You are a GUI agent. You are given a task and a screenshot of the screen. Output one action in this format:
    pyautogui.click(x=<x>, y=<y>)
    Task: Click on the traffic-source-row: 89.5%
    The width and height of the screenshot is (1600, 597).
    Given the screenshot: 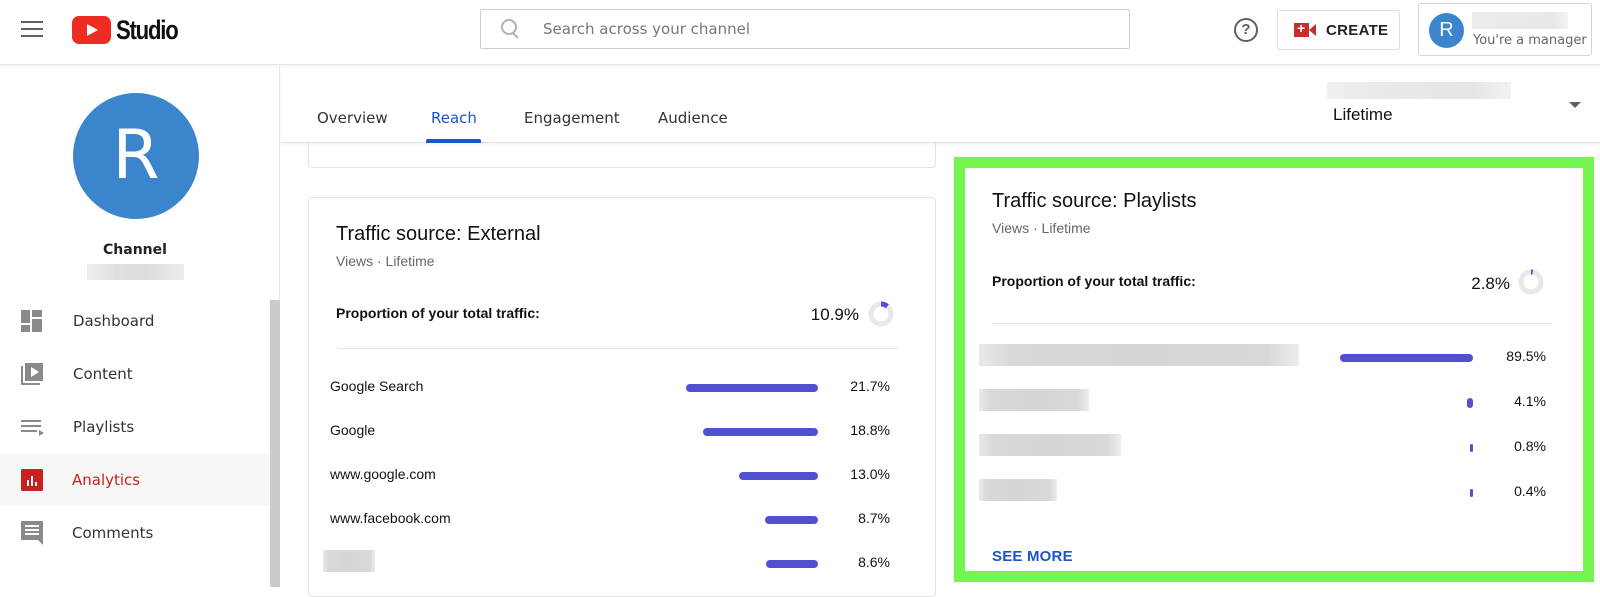 What is the action you would take?
    pyautogui.click(x=1266, y=358)
    